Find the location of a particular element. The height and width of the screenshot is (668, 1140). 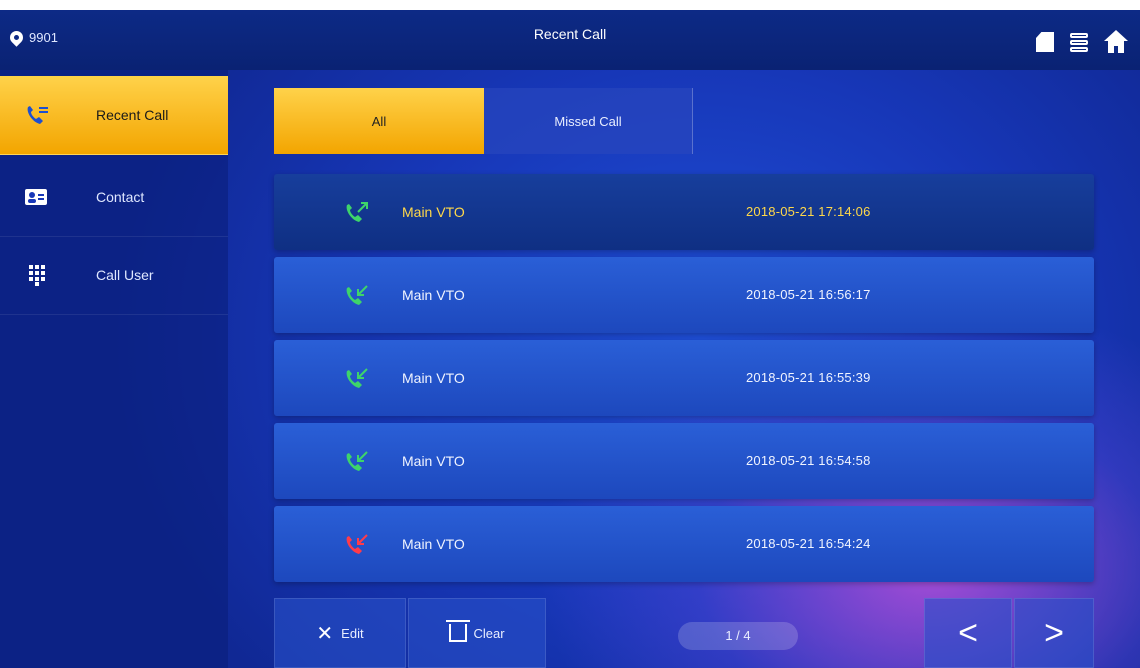

tab-missed-call: Missed Call is located at coordinates (588, 121).